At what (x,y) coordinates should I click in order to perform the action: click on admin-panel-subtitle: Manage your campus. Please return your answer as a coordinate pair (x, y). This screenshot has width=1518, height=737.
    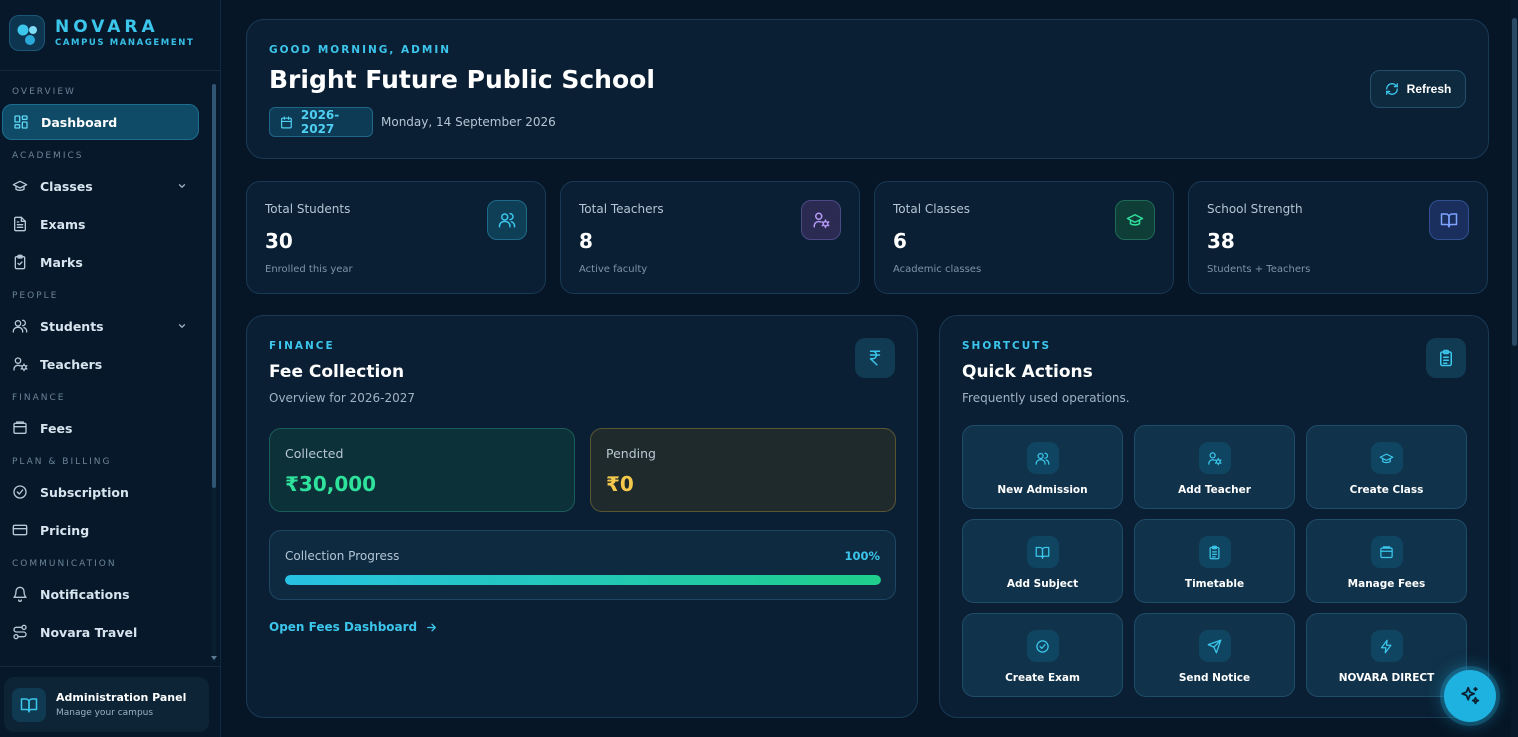
    Looking at the image, I should click on (105, 713).